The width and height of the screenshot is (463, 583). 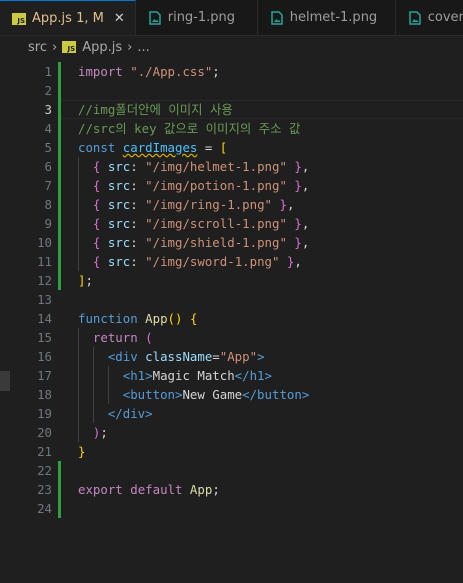 I want to click on code-text: ];, so click(x=85, y=280).